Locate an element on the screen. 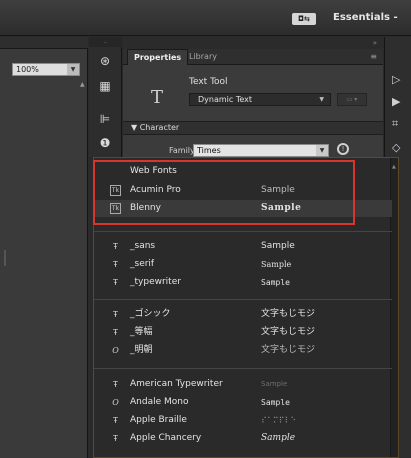 The image size is (411, 458). text-type-value: Dynamic Text is located at coordinates (225, 99).